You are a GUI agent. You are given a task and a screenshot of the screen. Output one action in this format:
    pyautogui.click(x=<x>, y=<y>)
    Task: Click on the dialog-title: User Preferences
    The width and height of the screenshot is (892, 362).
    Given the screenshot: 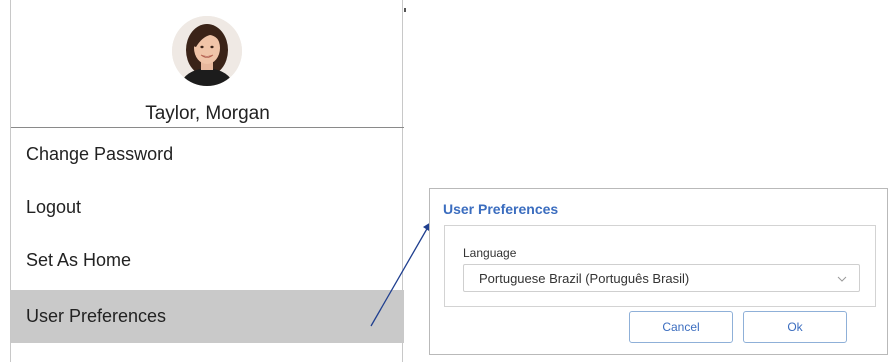 What is the action you would take?
    pyautogui.click(x=501, y=209)
    